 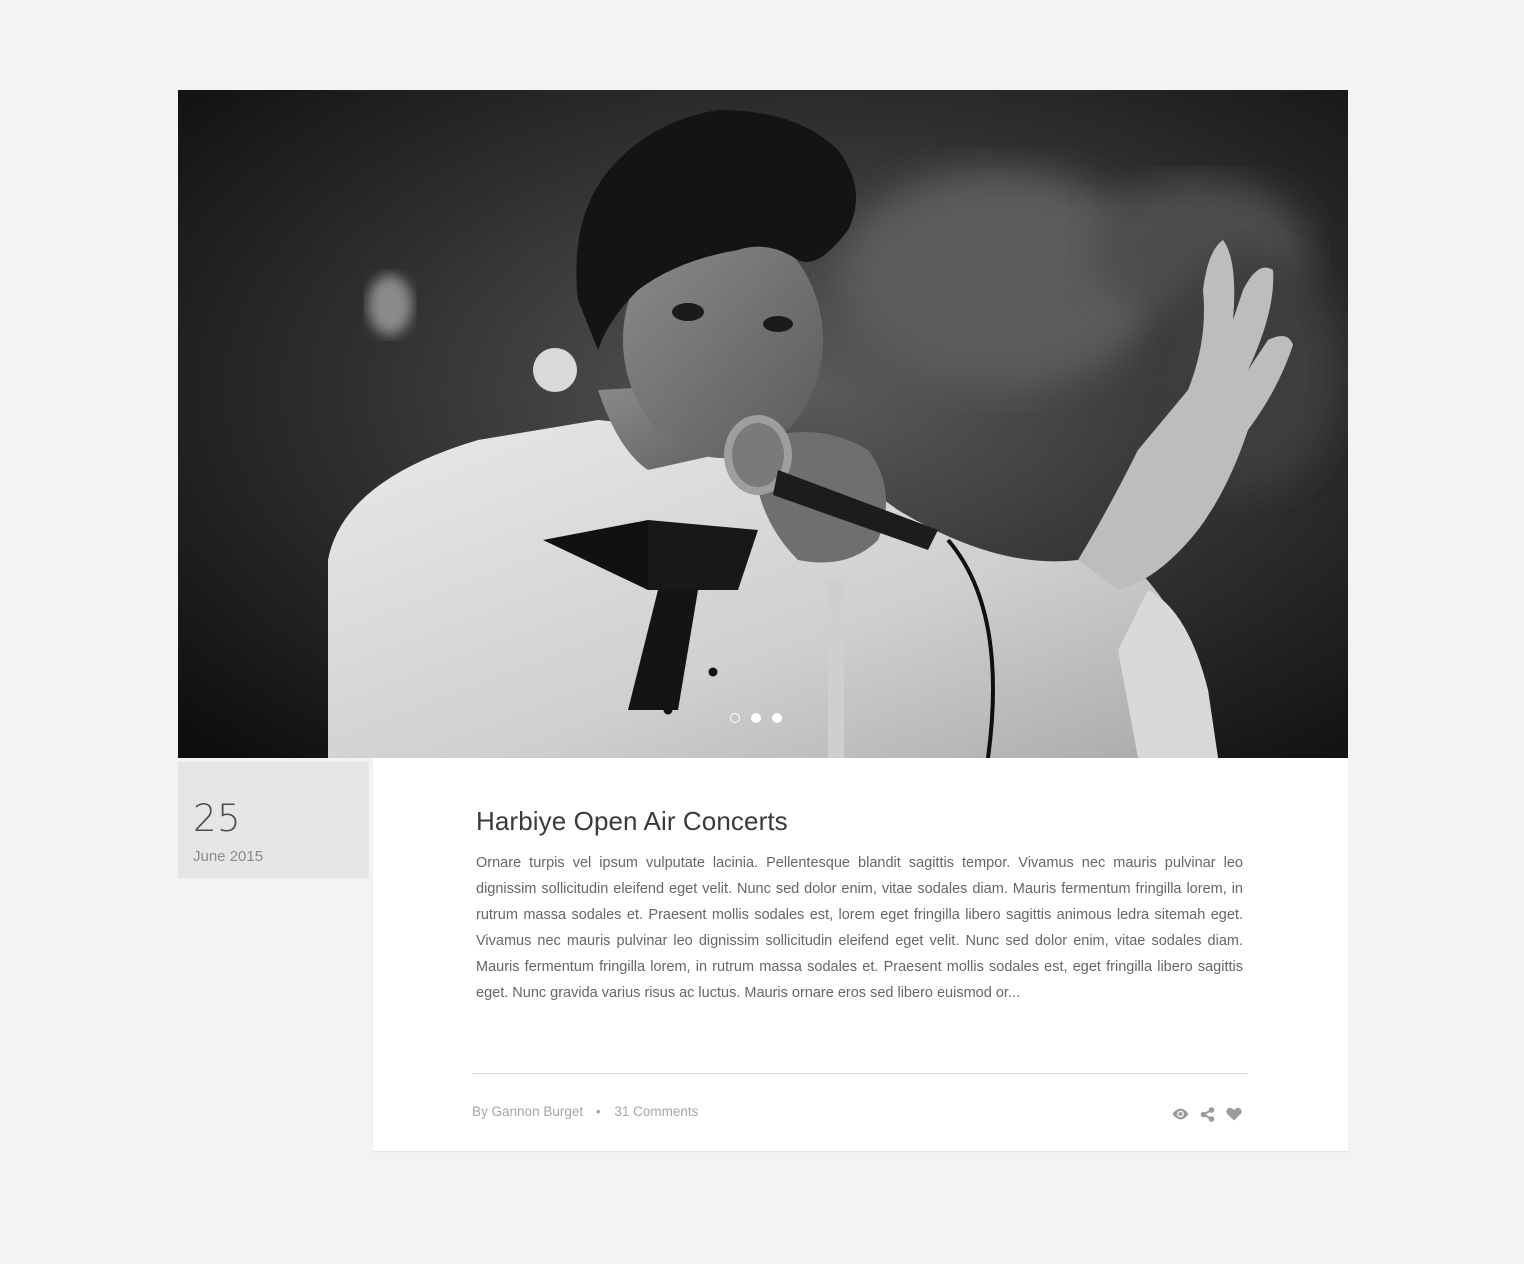 What do you see at coordinates (480, 1111) in the screenshot?
I see `author-prefix: By` at bounding box center [480, 1111].